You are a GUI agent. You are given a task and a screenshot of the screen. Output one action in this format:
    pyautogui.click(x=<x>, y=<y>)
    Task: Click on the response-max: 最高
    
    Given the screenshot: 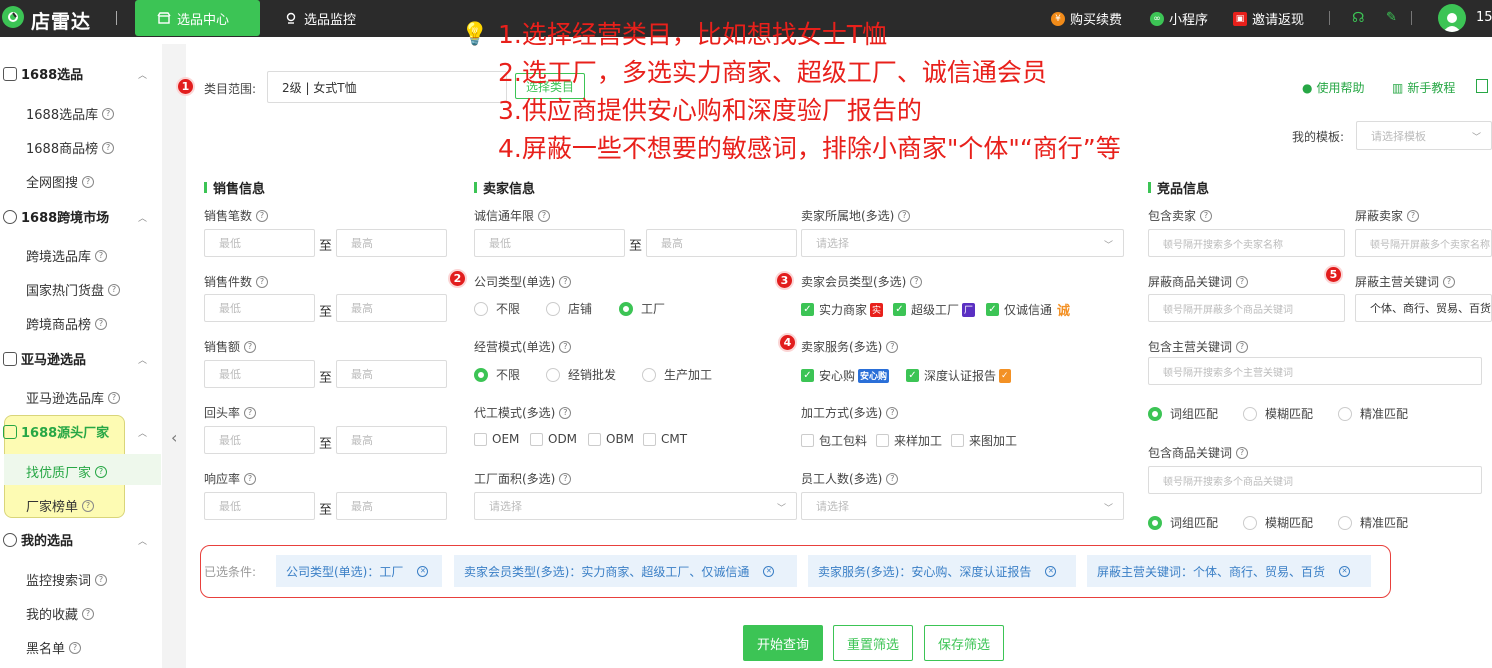 What is the action you would take?
    pyautogui.click(x=391, y=506)
    